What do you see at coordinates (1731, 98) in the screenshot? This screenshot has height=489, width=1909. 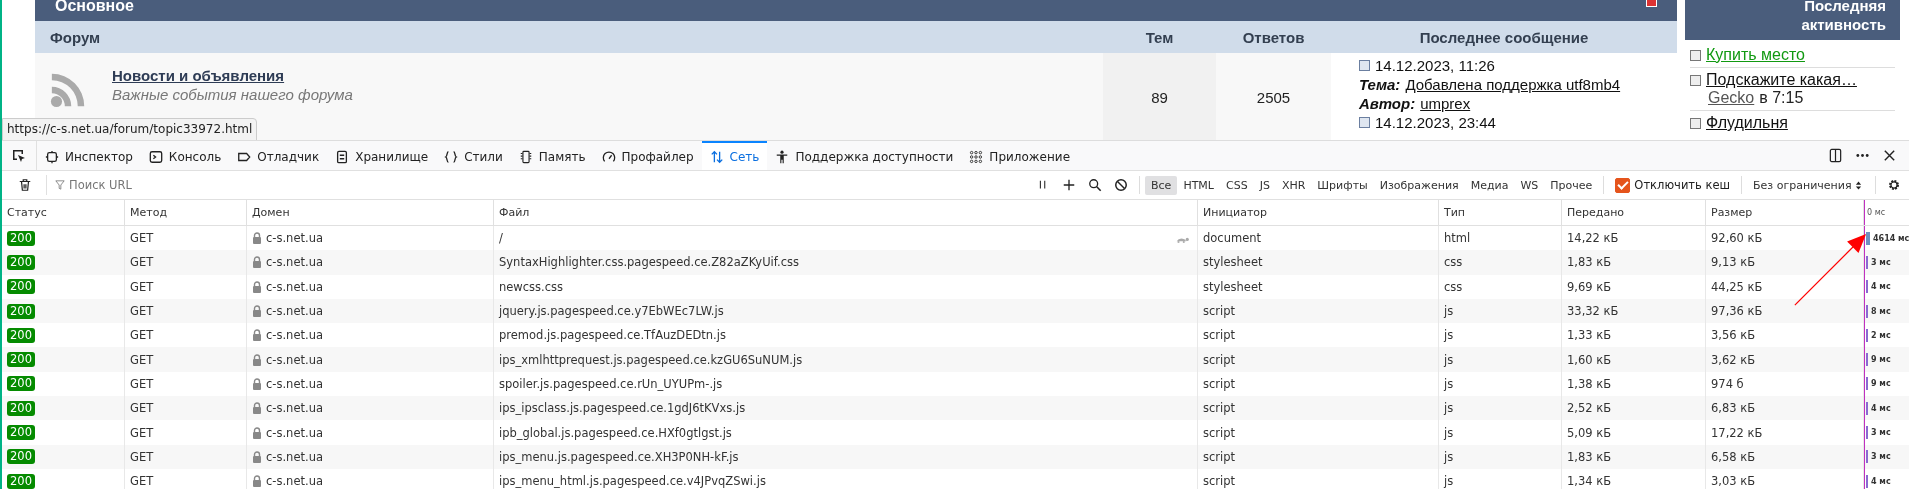 I see `author-link: Gecko` at bounding box center [1731, 98].